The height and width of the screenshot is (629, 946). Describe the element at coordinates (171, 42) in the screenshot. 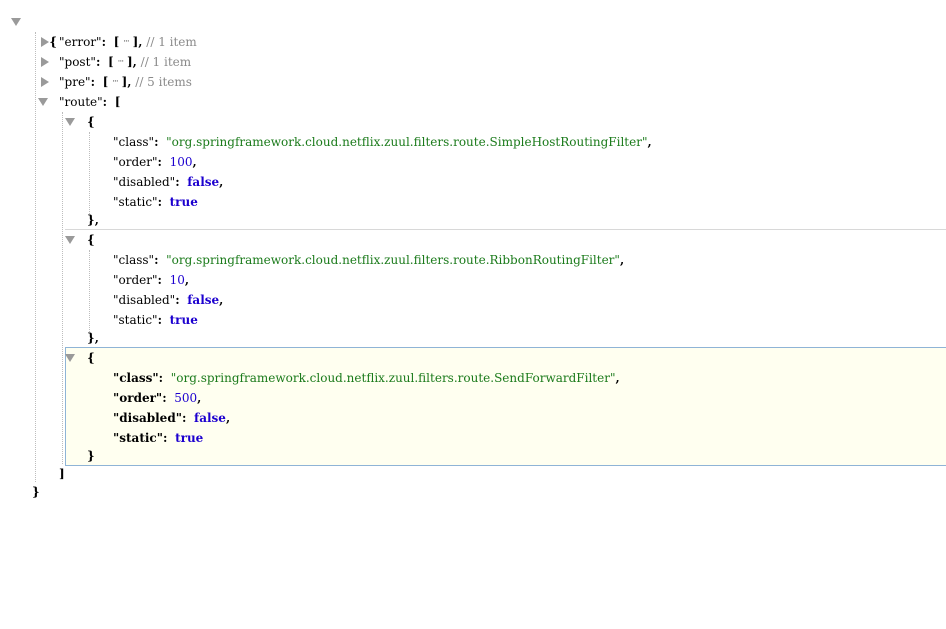

I see `error-item-count: // 1 item` at that location.